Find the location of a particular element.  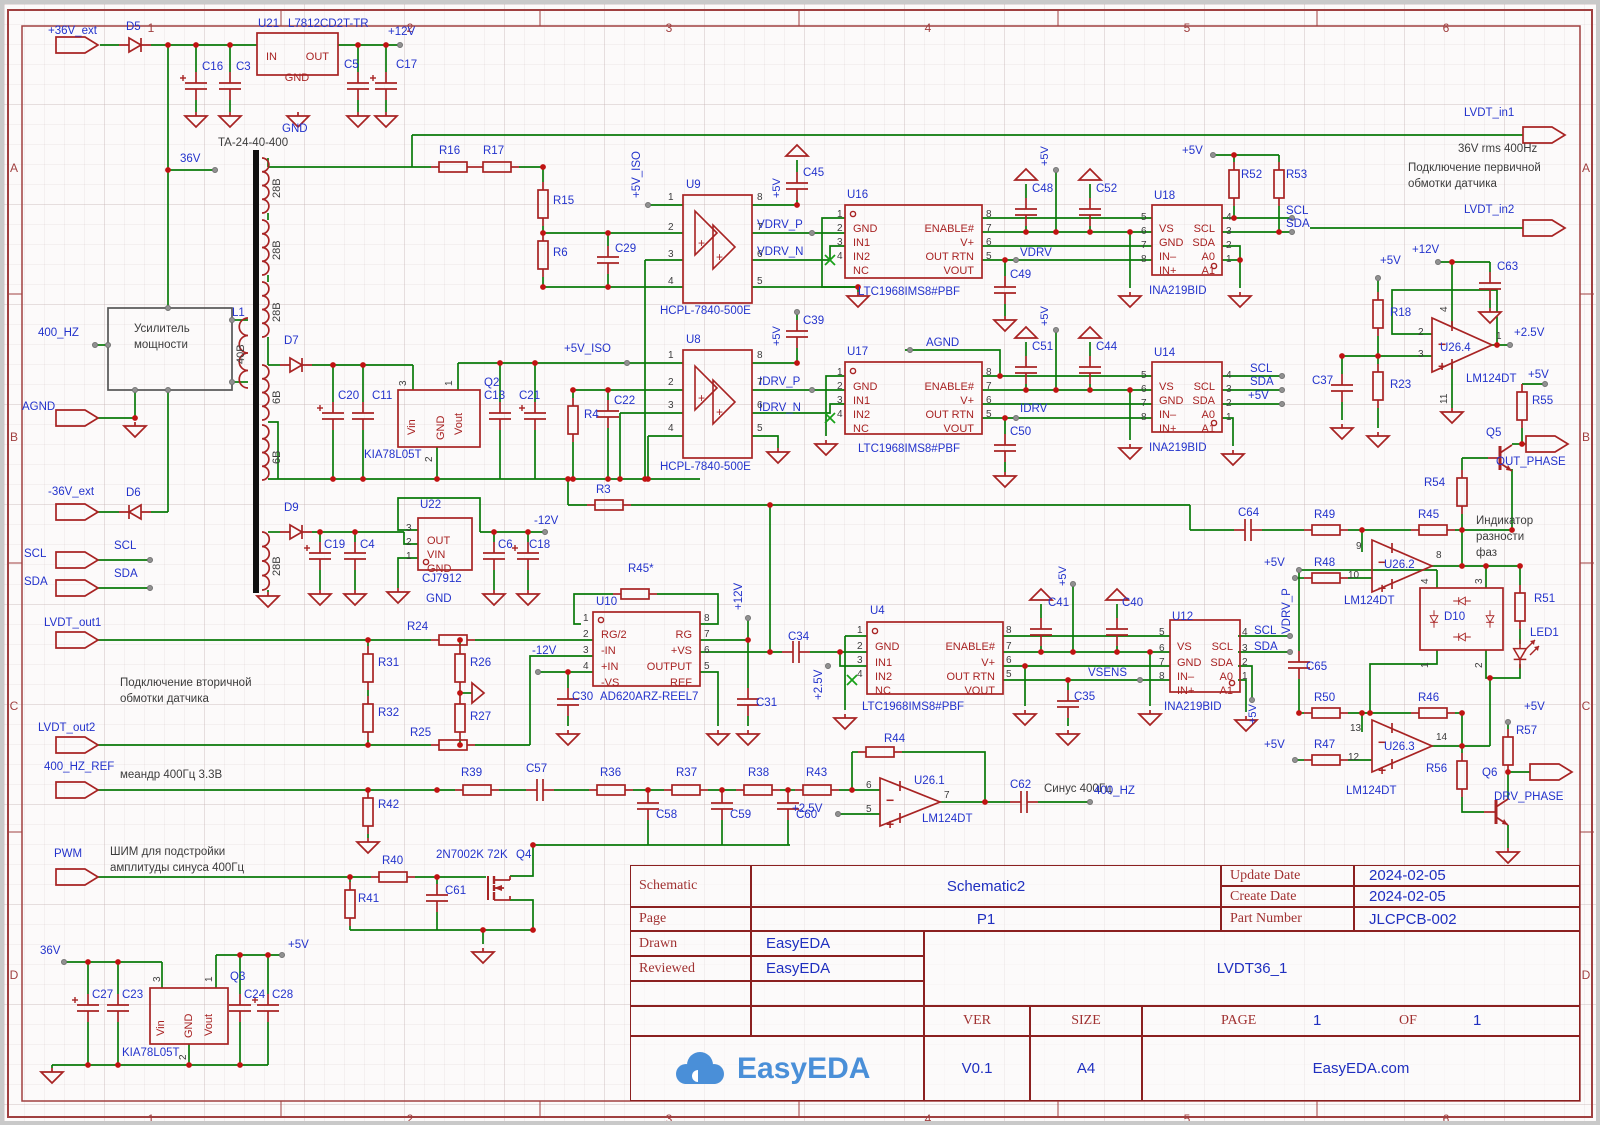

schematic-text: Подключение первичной is located at coordinates (1474, 168).